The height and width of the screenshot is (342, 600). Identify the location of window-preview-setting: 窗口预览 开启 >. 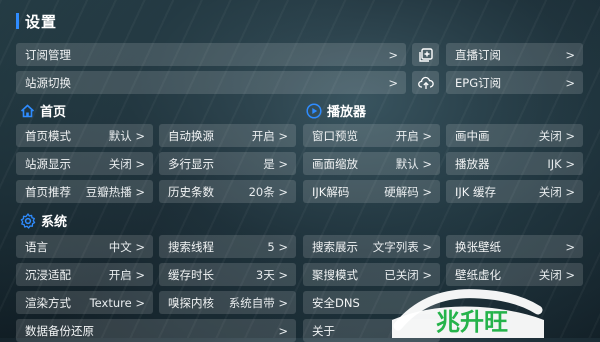
(371, 135).